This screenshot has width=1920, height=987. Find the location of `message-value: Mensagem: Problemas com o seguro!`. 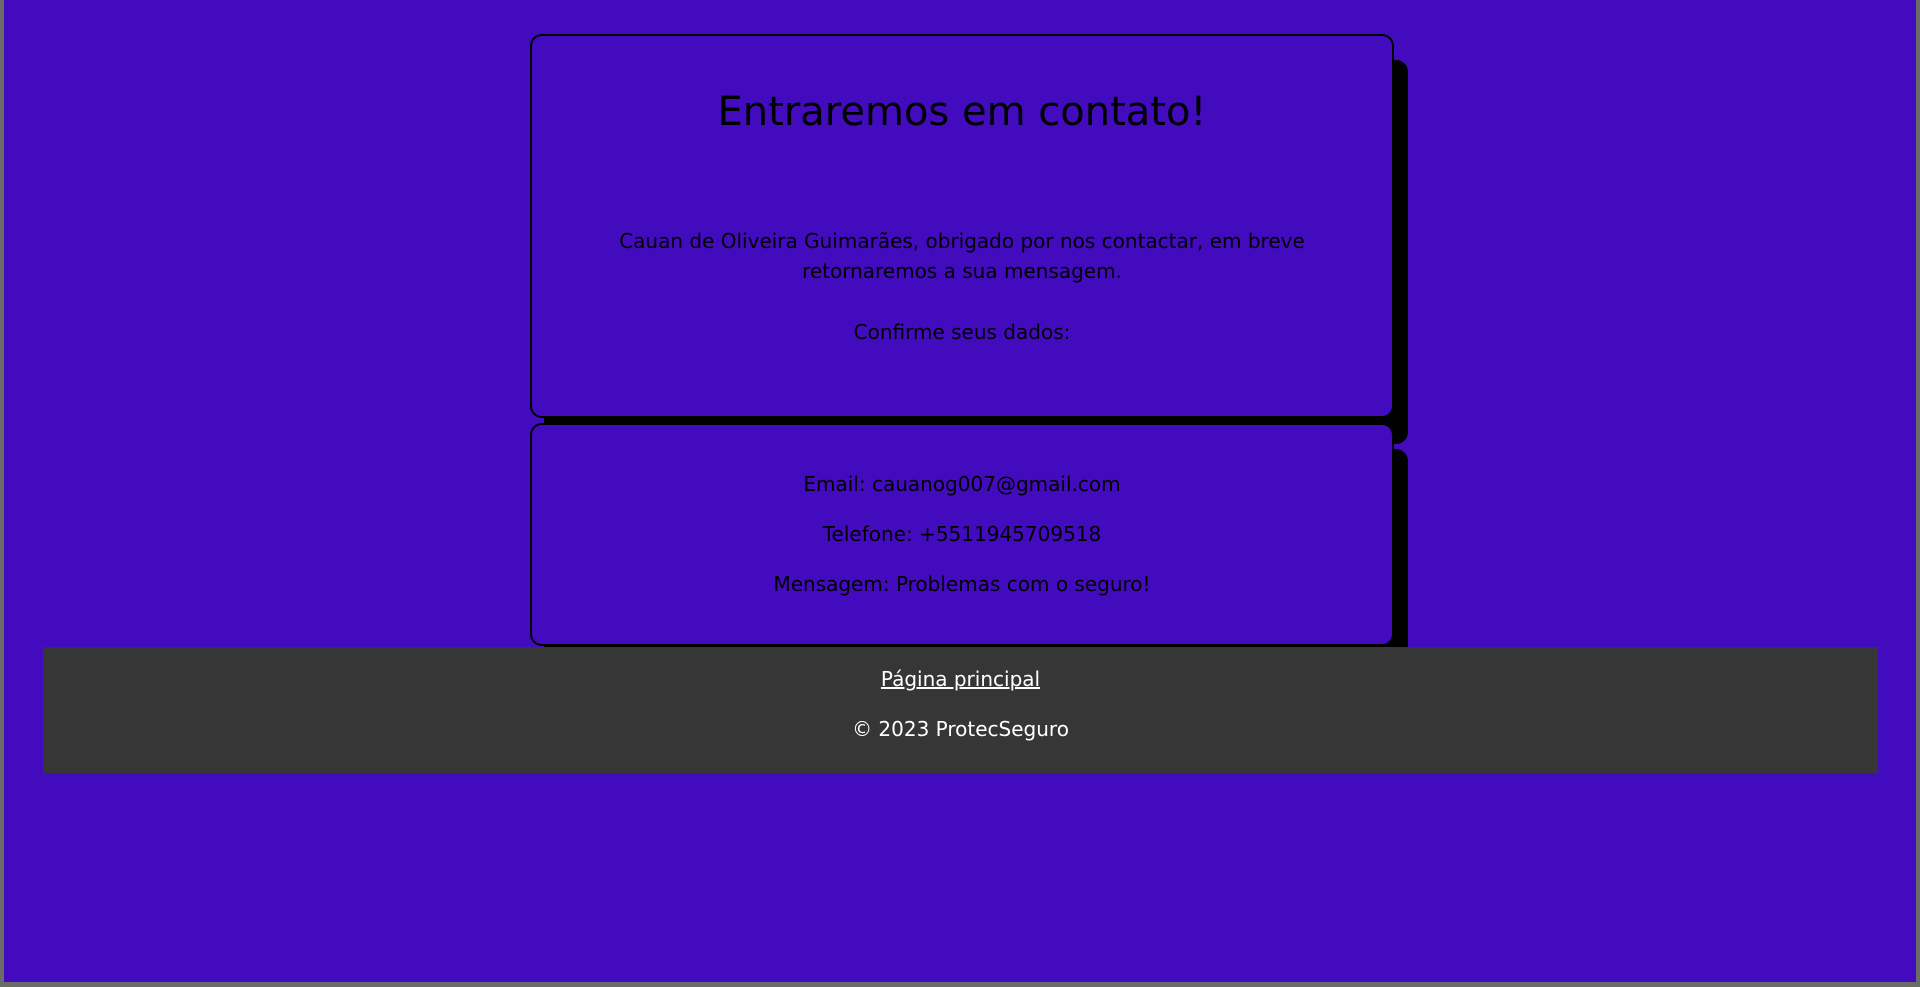

message-value: Mensagem: Problemas com o seguro! is located at coordinates (962, 584).